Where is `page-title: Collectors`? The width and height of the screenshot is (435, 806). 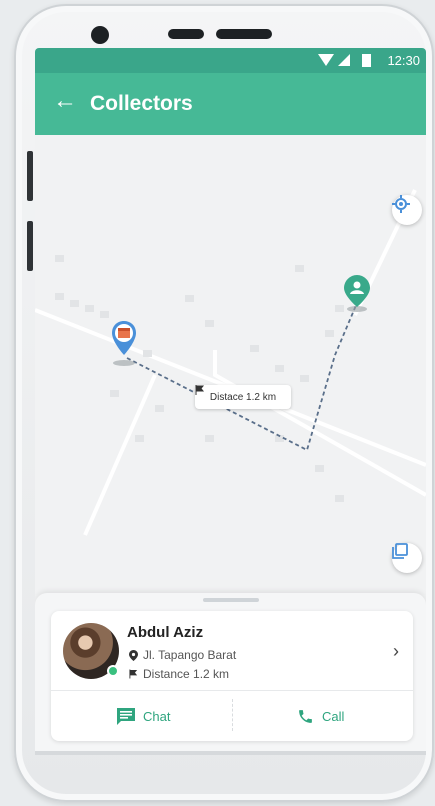 page-title: Collectors is located at coordinates (141, 103).